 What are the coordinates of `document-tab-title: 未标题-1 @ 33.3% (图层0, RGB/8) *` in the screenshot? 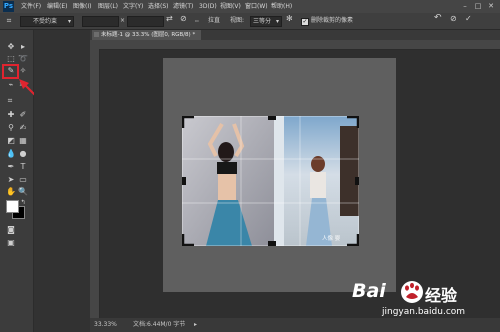 It's located at (148, 35).